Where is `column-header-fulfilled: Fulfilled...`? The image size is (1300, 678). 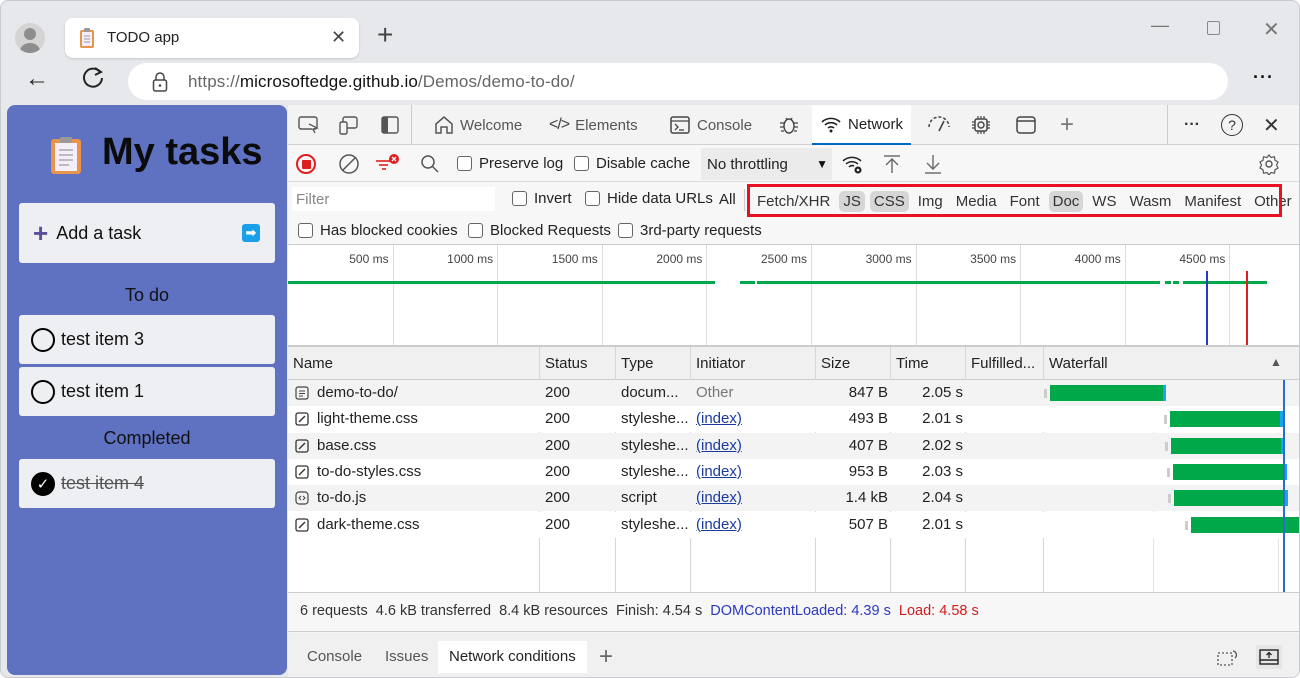
column-header-fulfilled: Fulfilled... is located at coordinates (1000, 363).